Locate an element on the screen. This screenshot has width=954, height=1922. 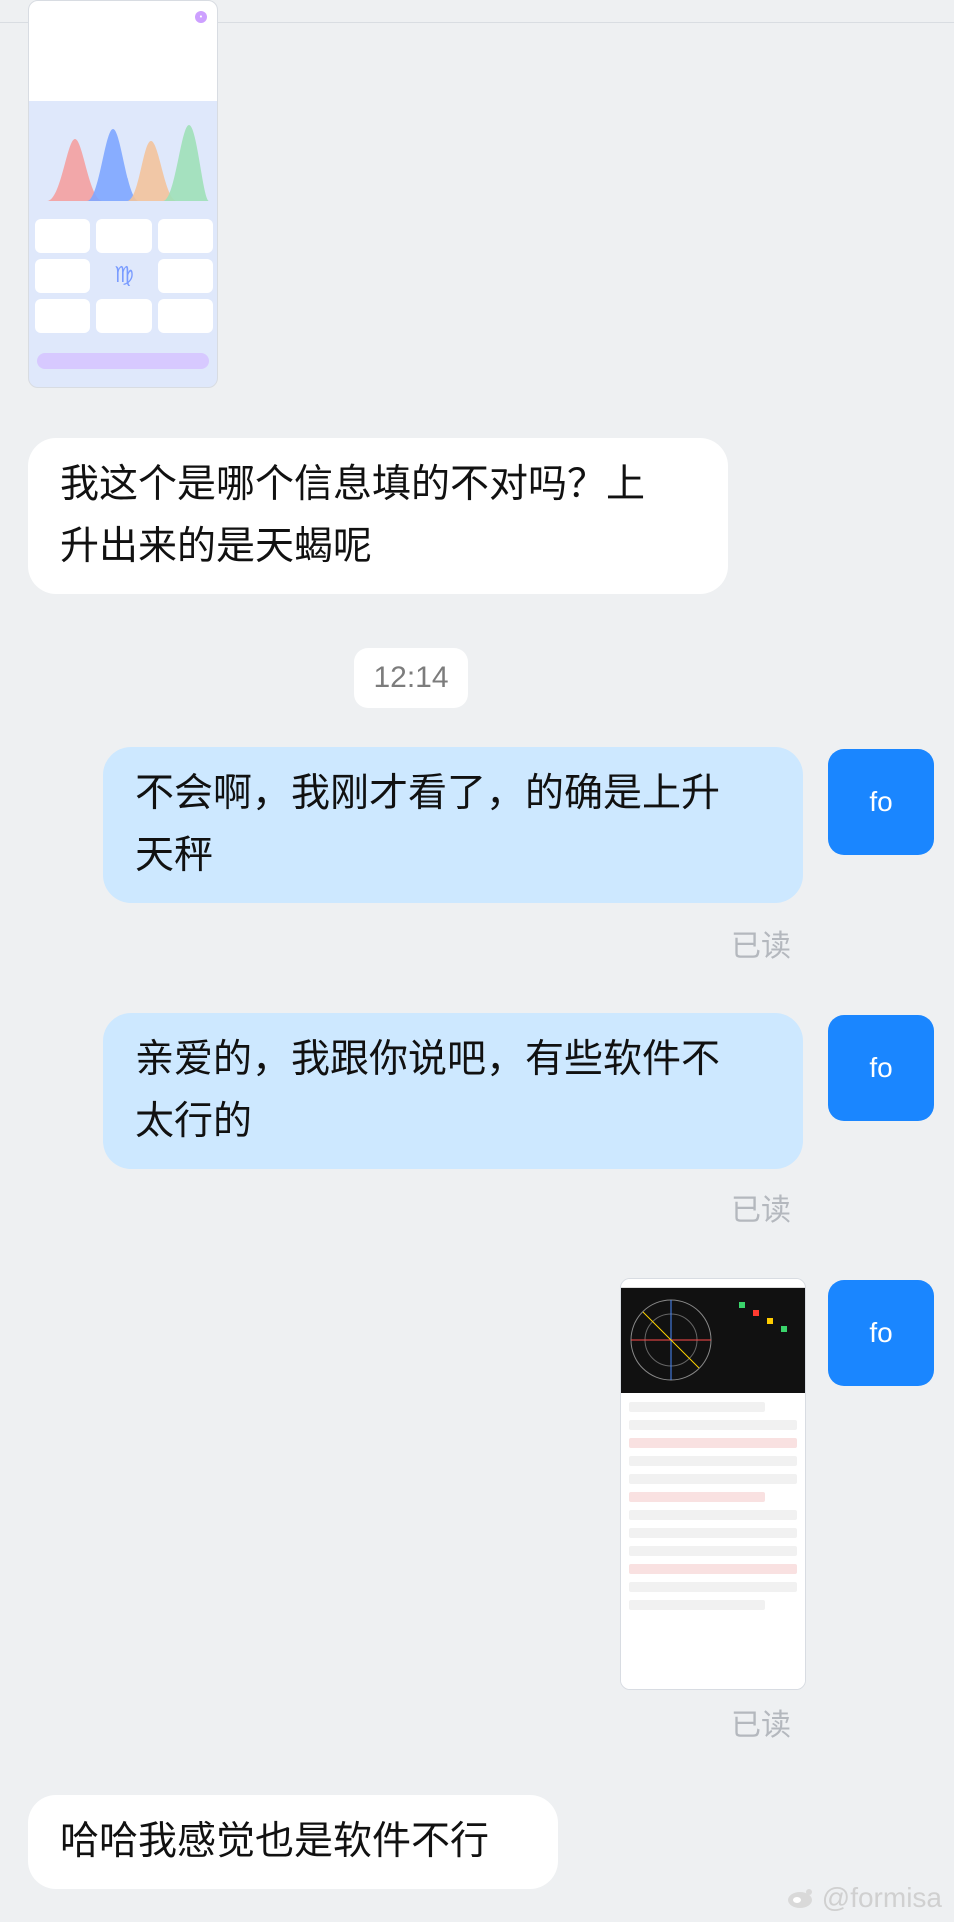
watermark: @formisa is located at coordinates (864, 1898).